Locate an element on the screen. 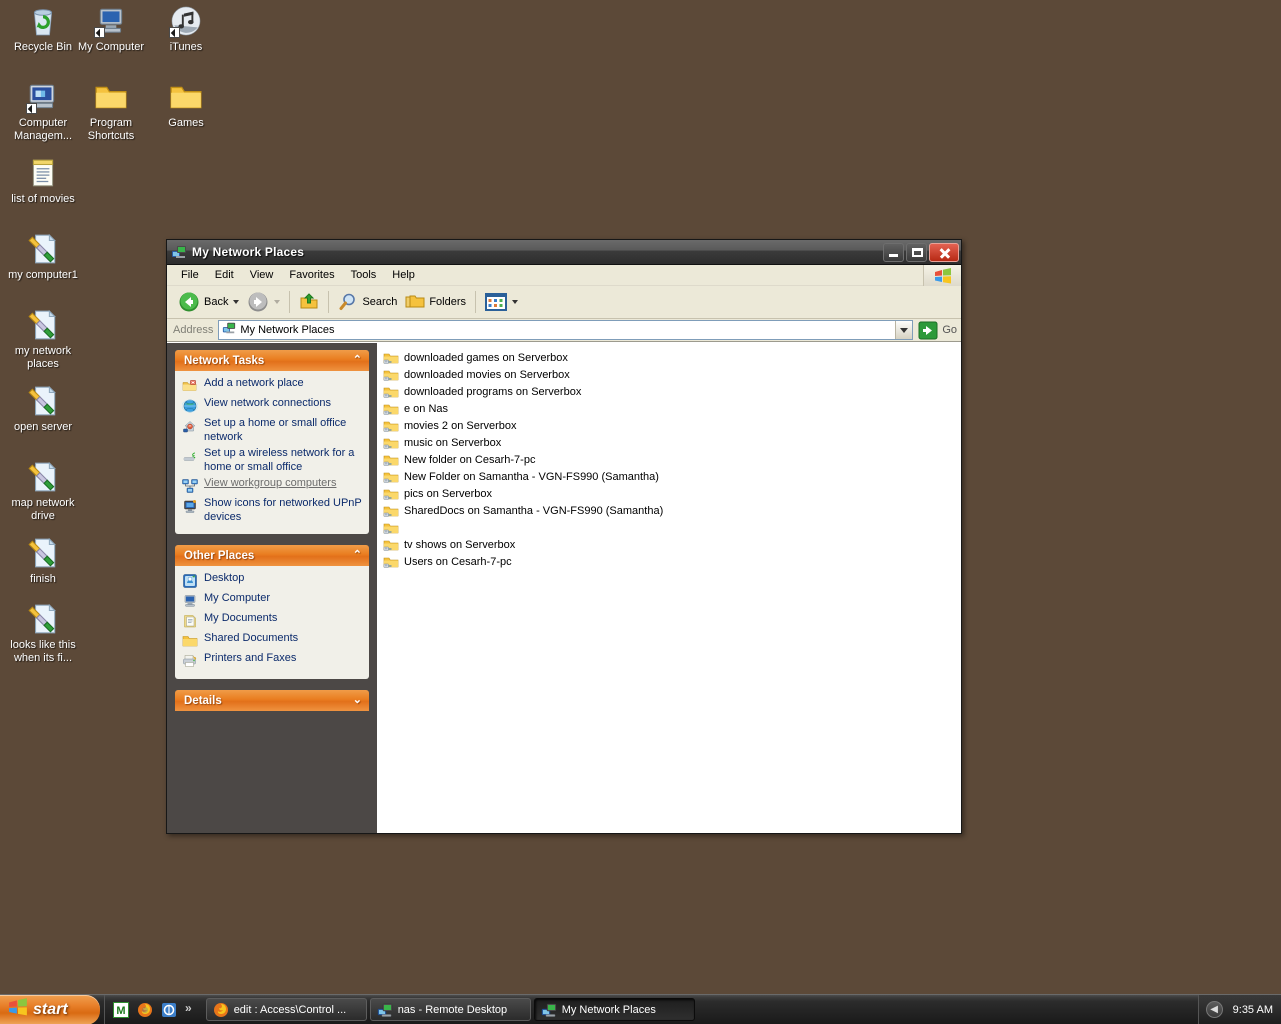 The image size is (1281, 1024). desktop-icon-recycle-bin: Recycle Bin is located at coordinates (43, 29).